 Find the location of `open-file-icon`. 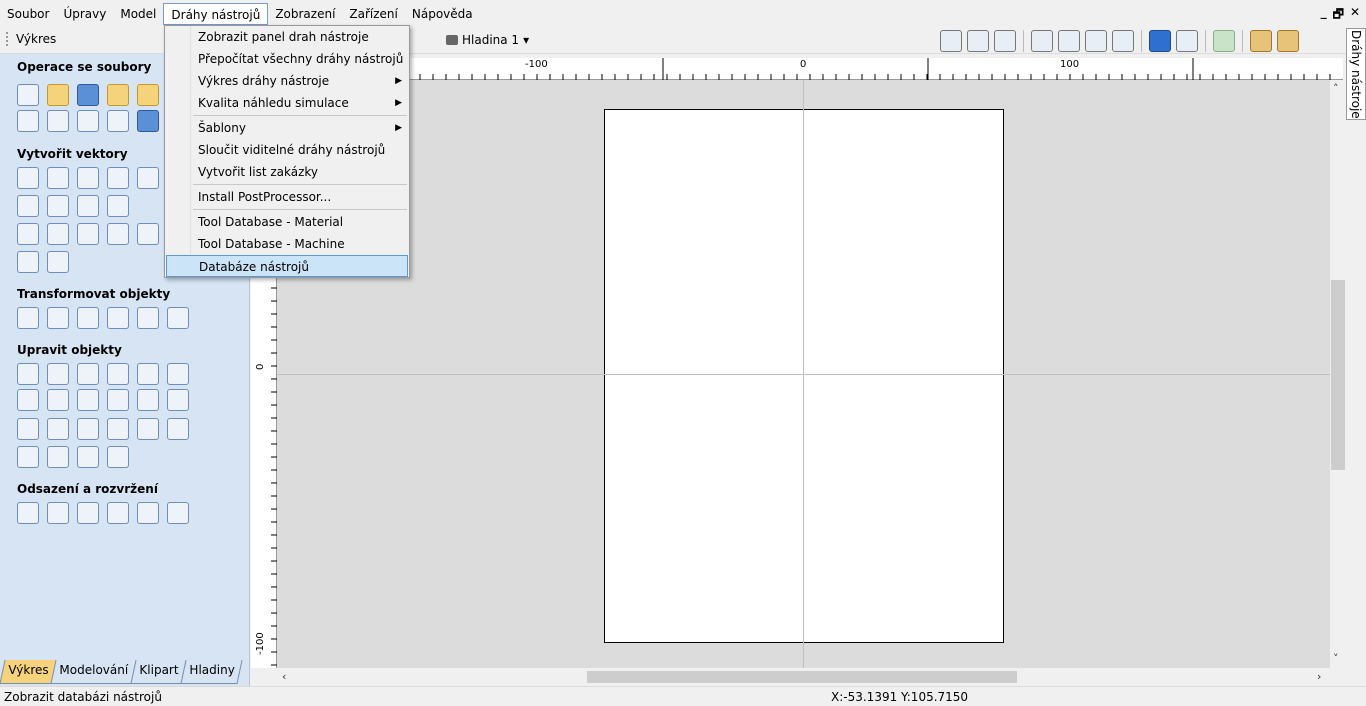

open-file-icon is located at coordinates (58, 95).